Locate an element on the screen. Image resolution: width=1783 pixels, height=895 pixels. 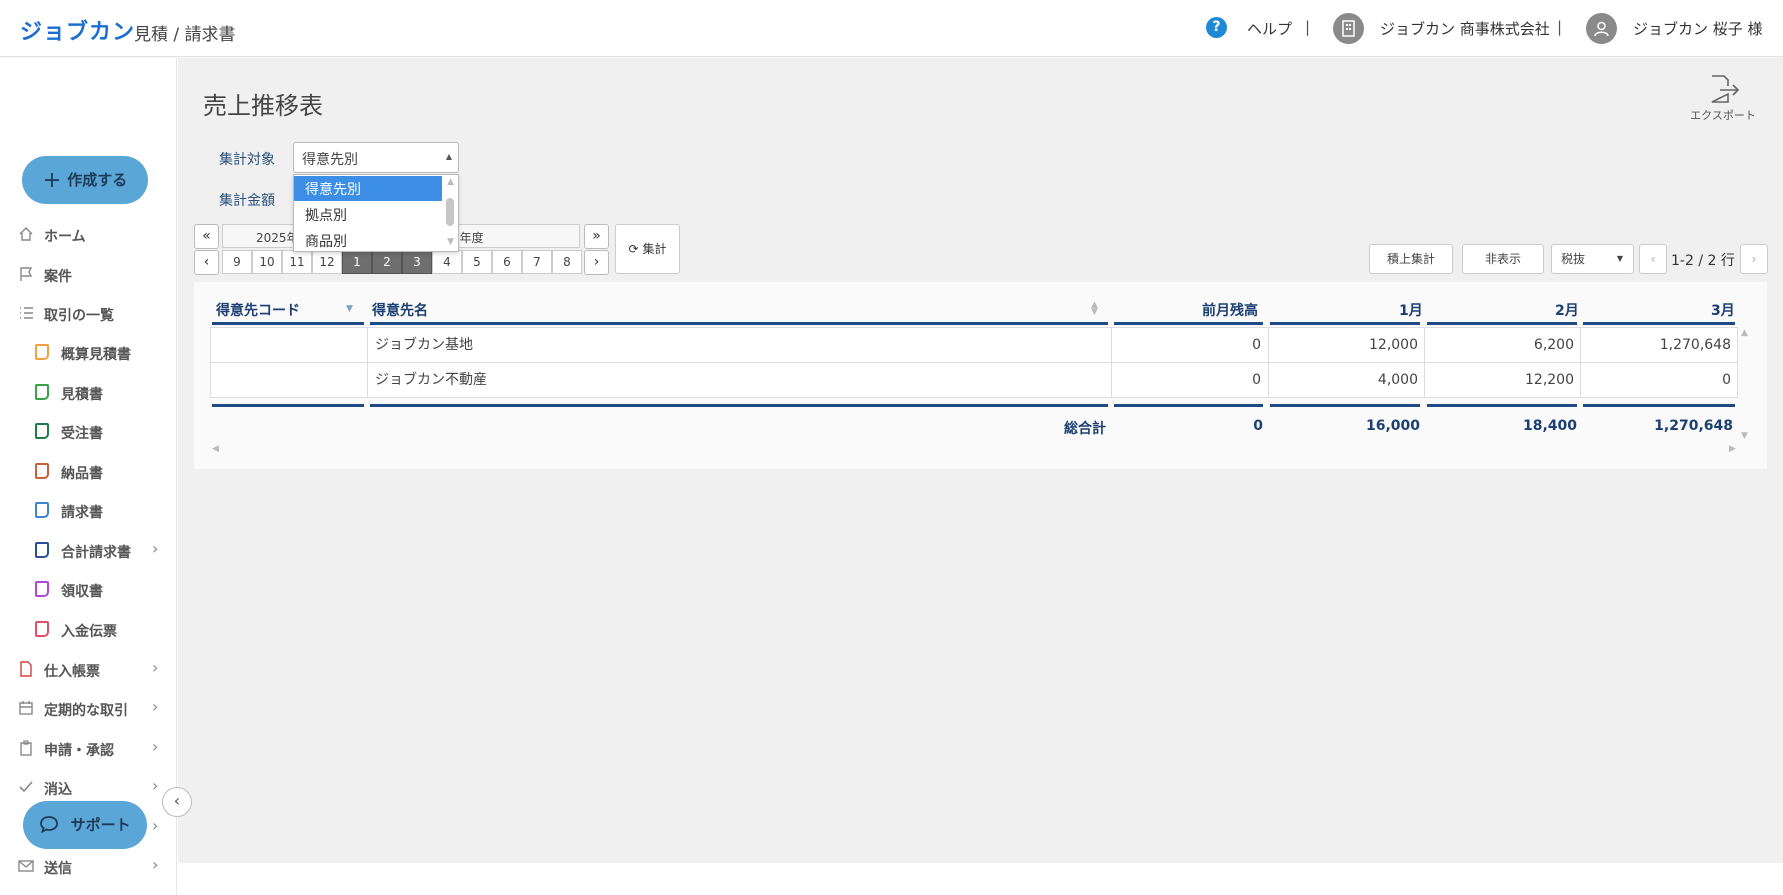
table-scroll-left-icon: ◀ is located at coordinates (215, 449).